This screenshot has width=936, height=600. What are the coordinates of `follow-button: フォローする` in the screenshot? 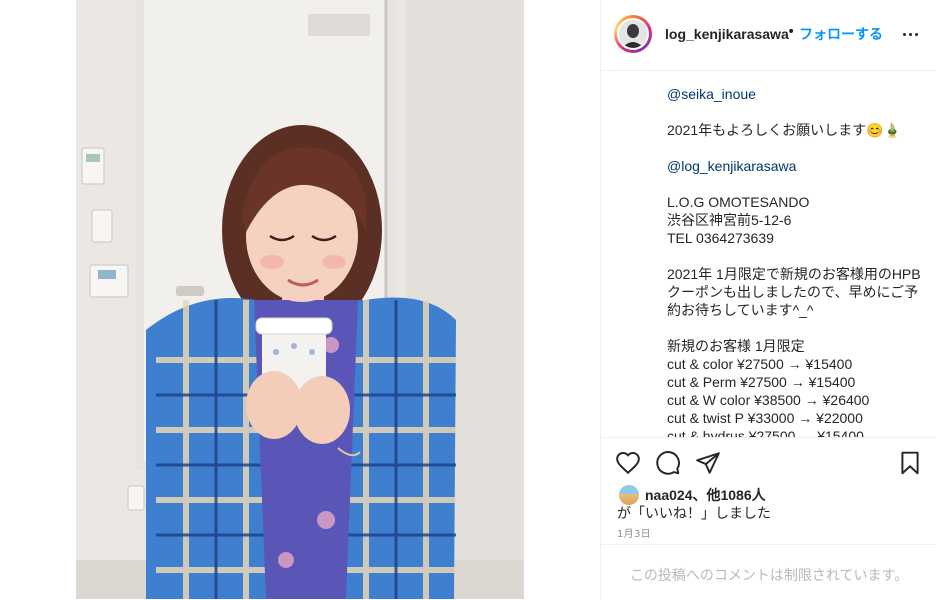 It's located at (841, 34).